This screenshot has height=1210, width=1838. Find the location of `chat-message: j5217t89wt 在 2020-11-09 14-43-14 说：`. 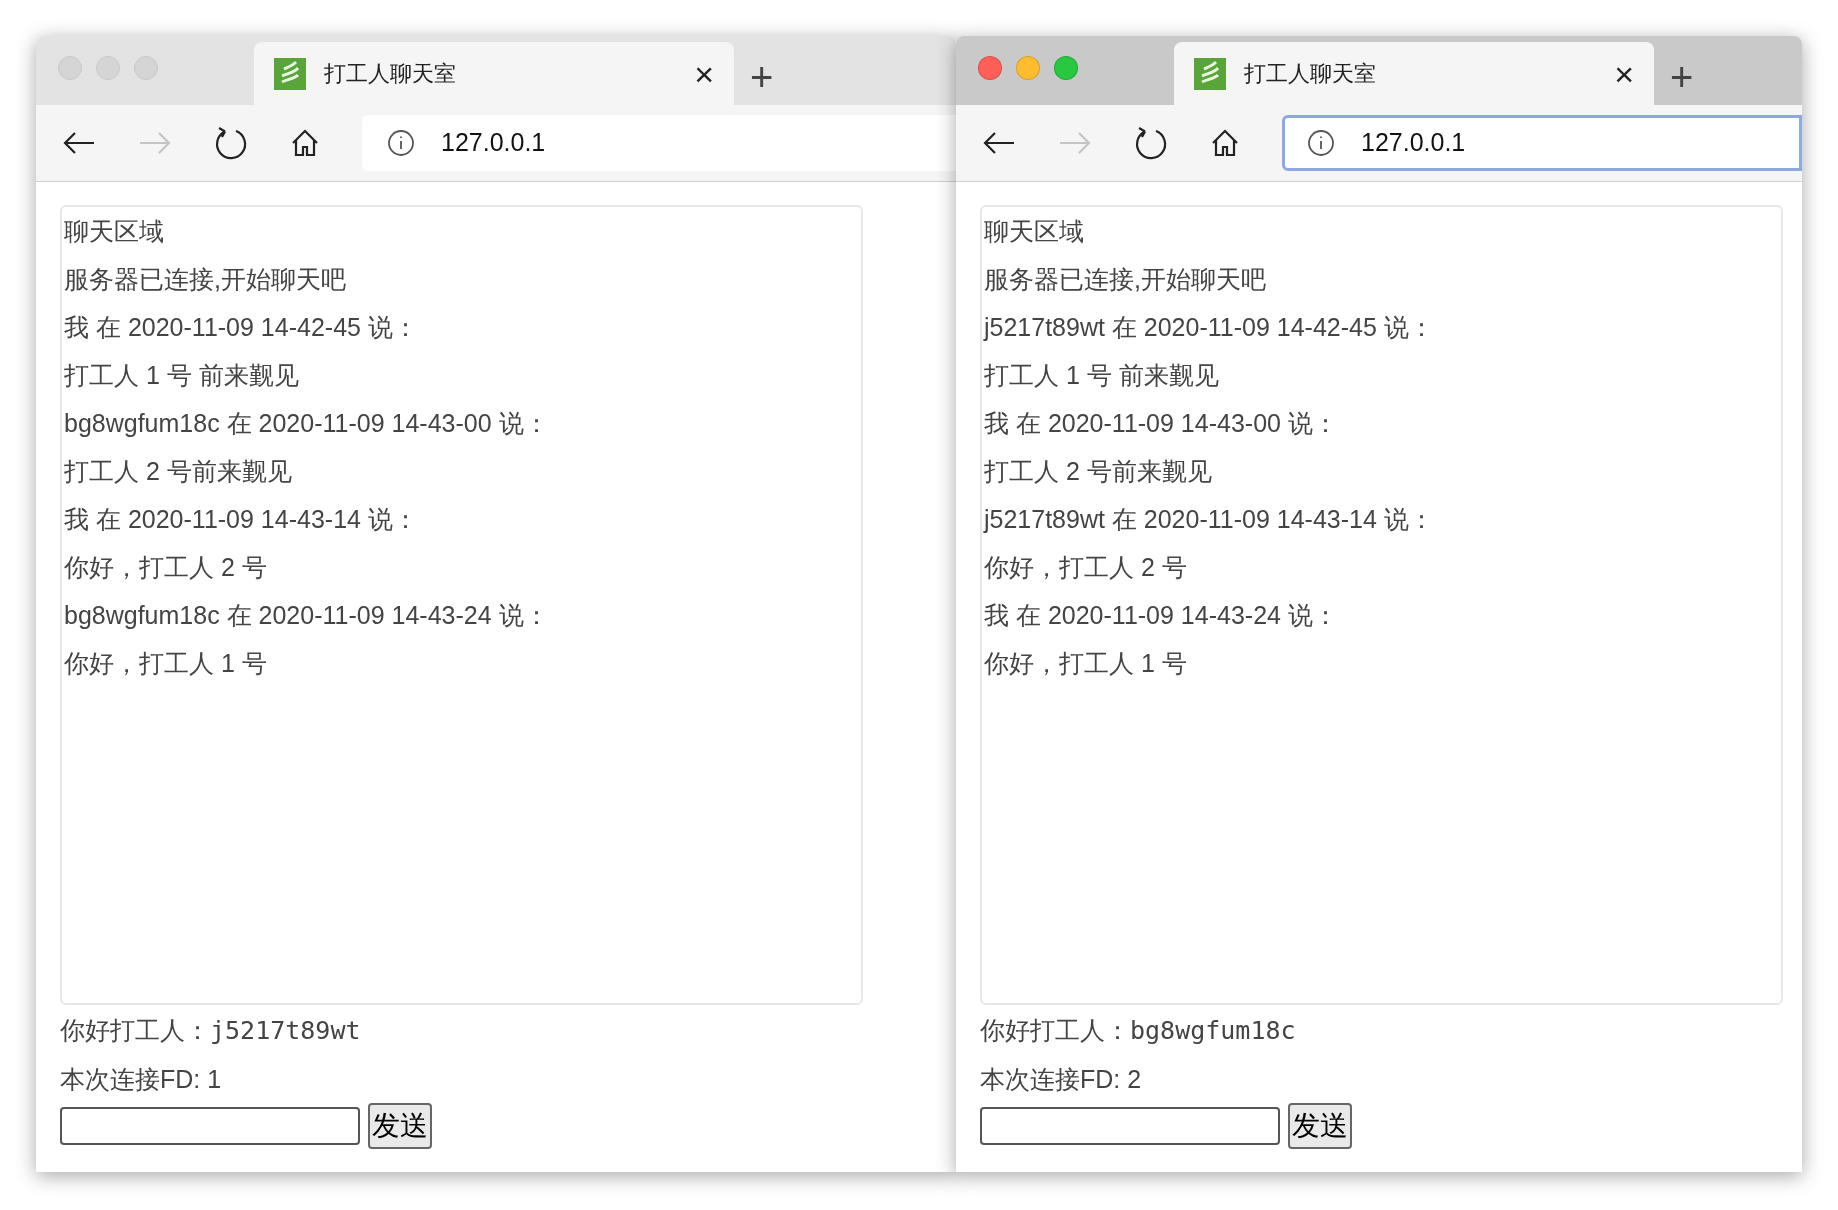

chat-message: j5217t89wt 在 2020-11-09 14-43-14 说： is located at coordinates (1209, 519).